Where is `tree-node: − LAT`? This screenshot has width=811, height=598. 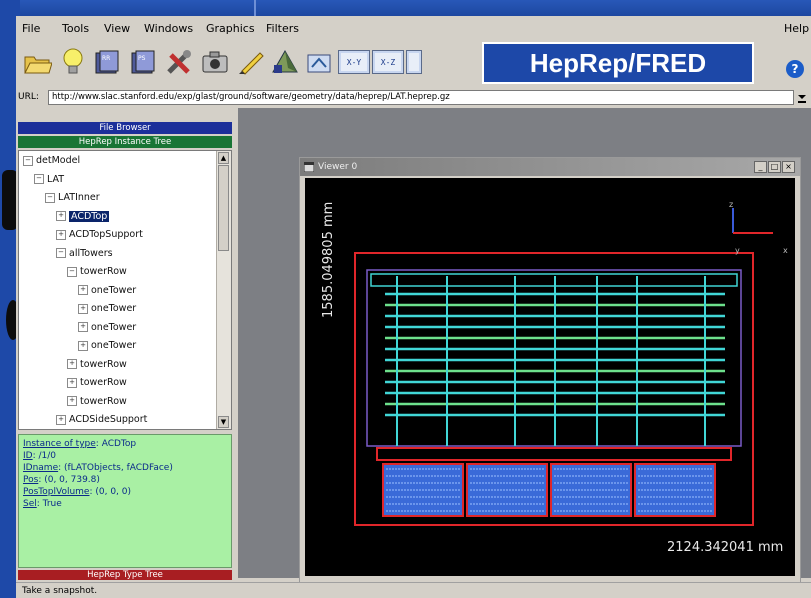
tree-node: − LAT is located at coordinates (49, 180).